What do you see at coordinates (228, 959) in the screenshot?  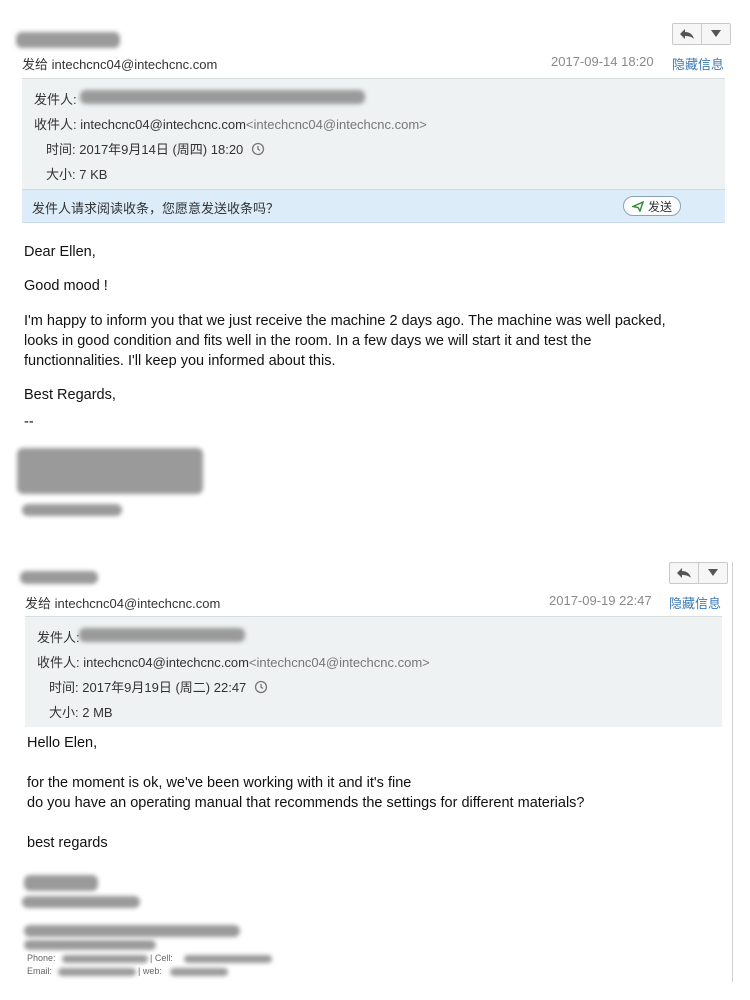 I see `signature-cell-redacted` at bounding box center [228, 959].